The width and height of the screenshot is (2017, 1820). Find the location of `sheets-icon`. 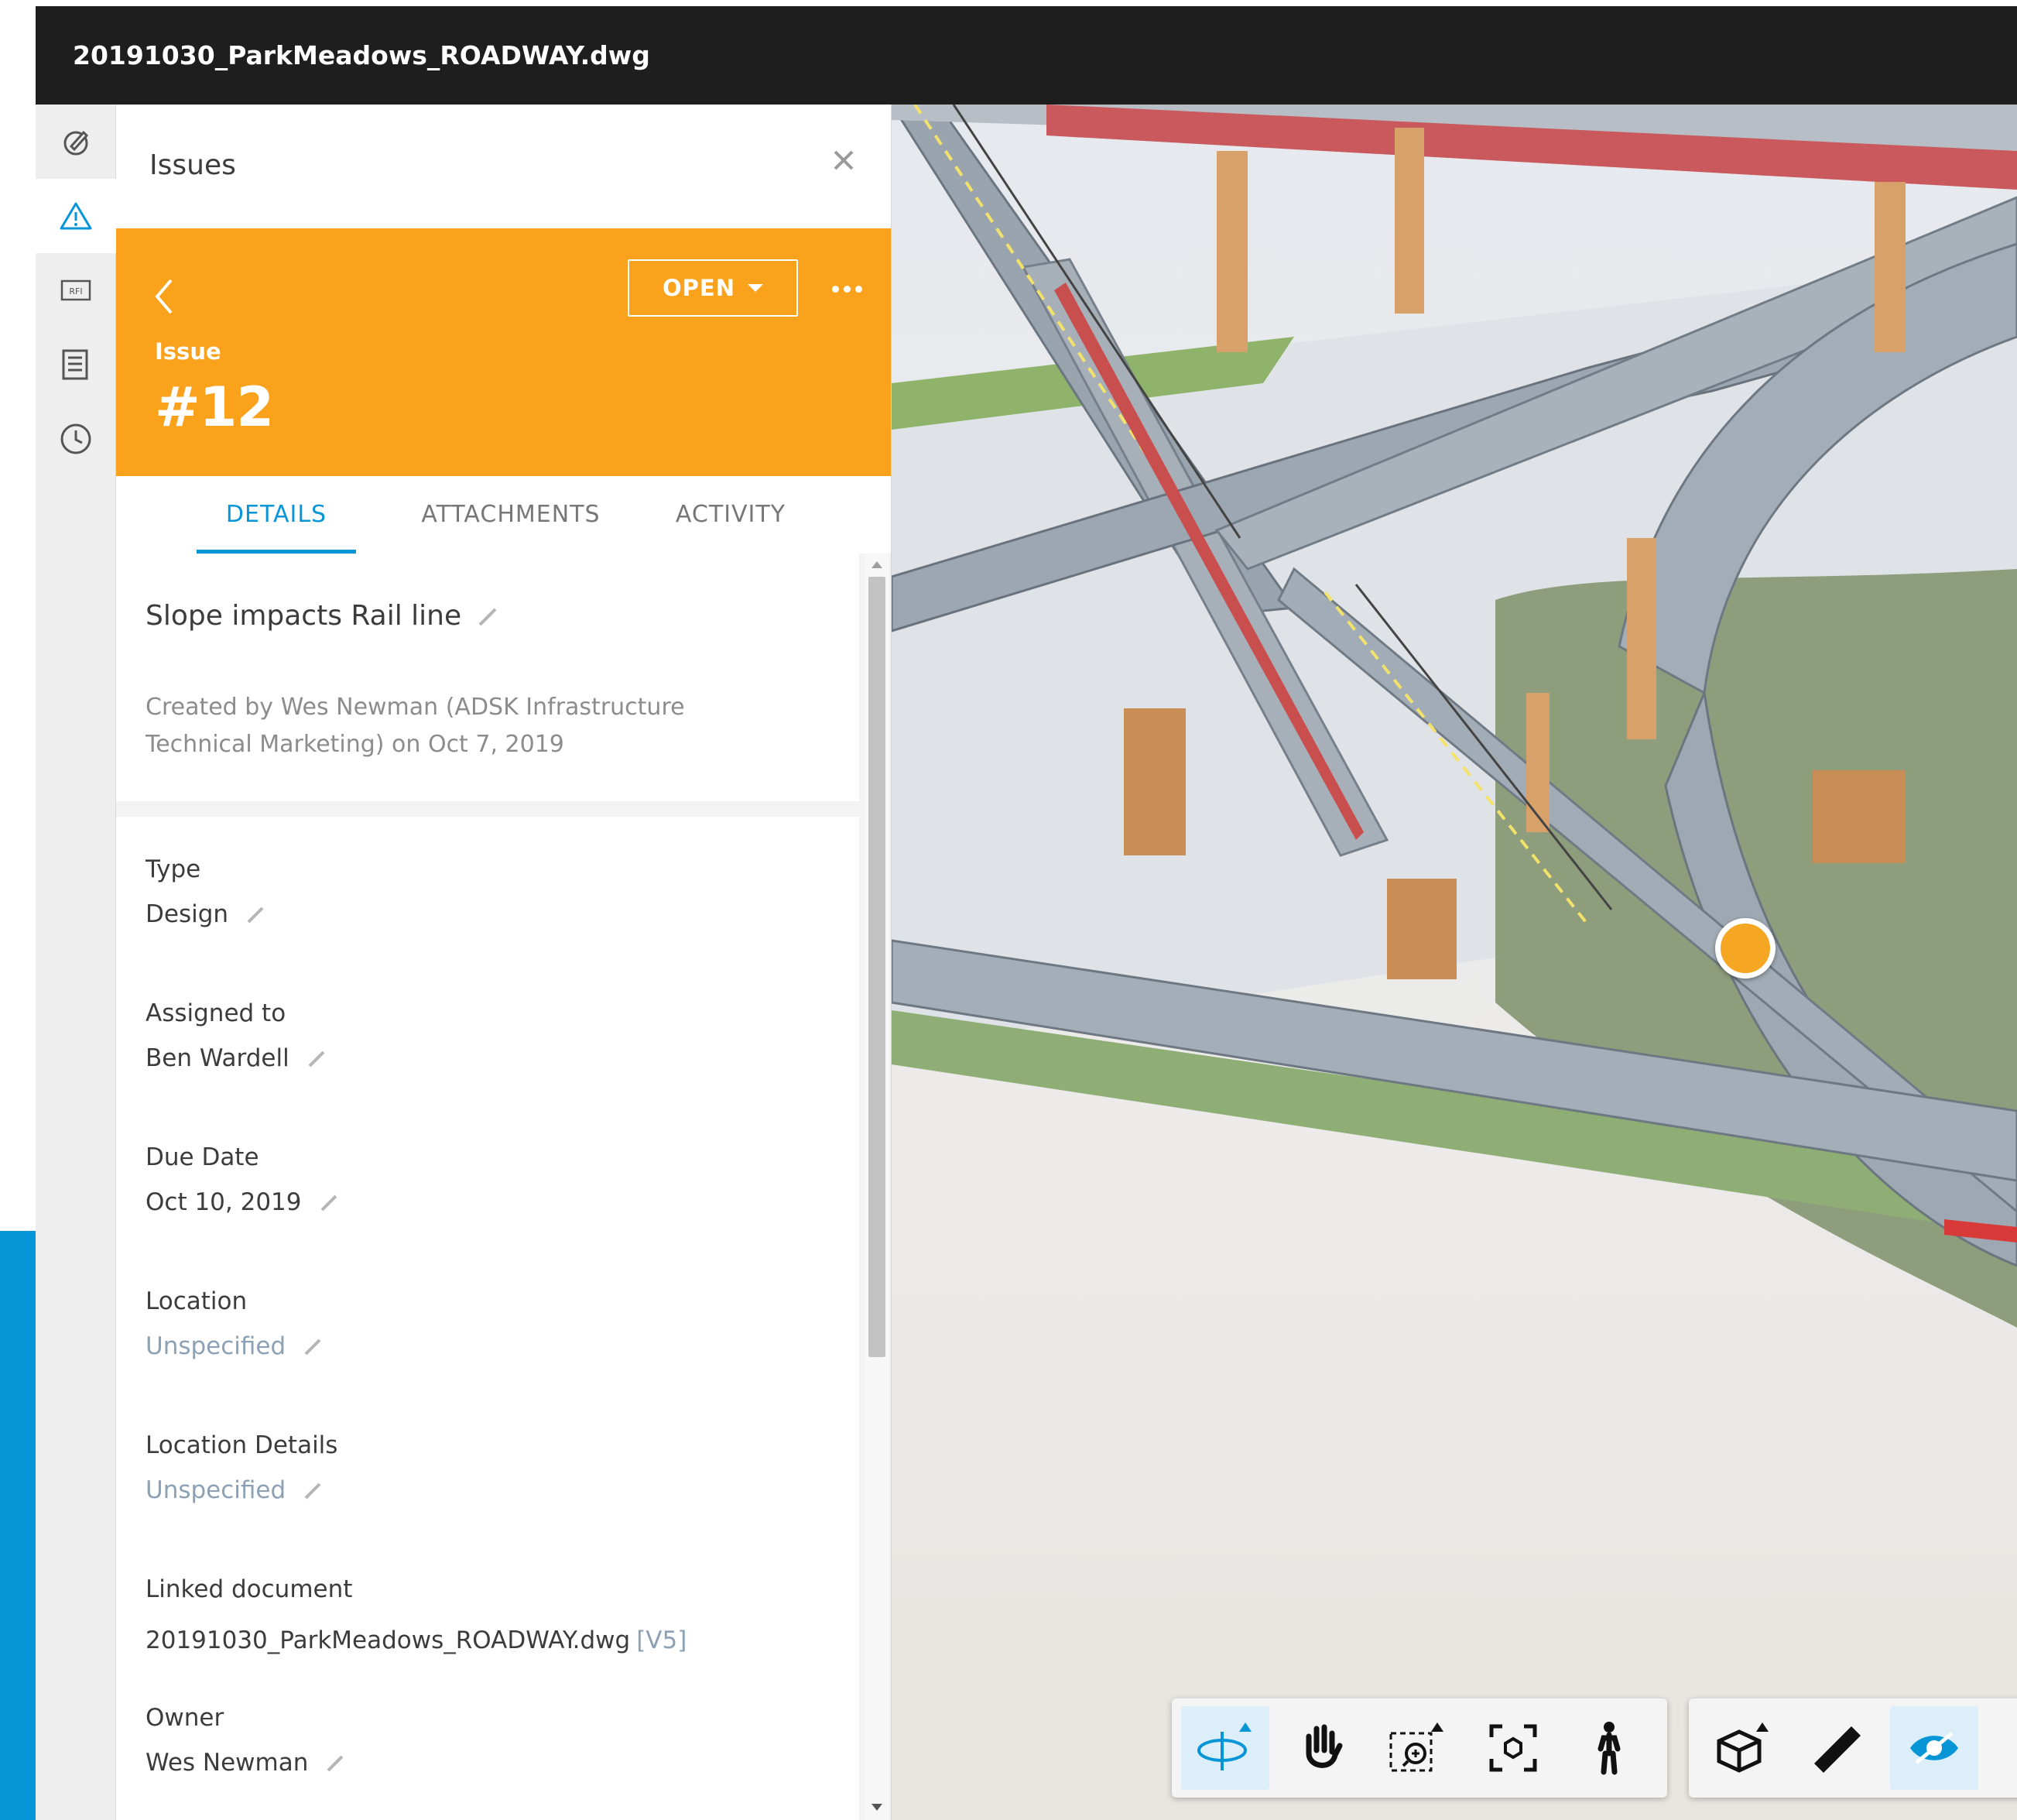

sheets-icon is located at coordinates (75, 365).